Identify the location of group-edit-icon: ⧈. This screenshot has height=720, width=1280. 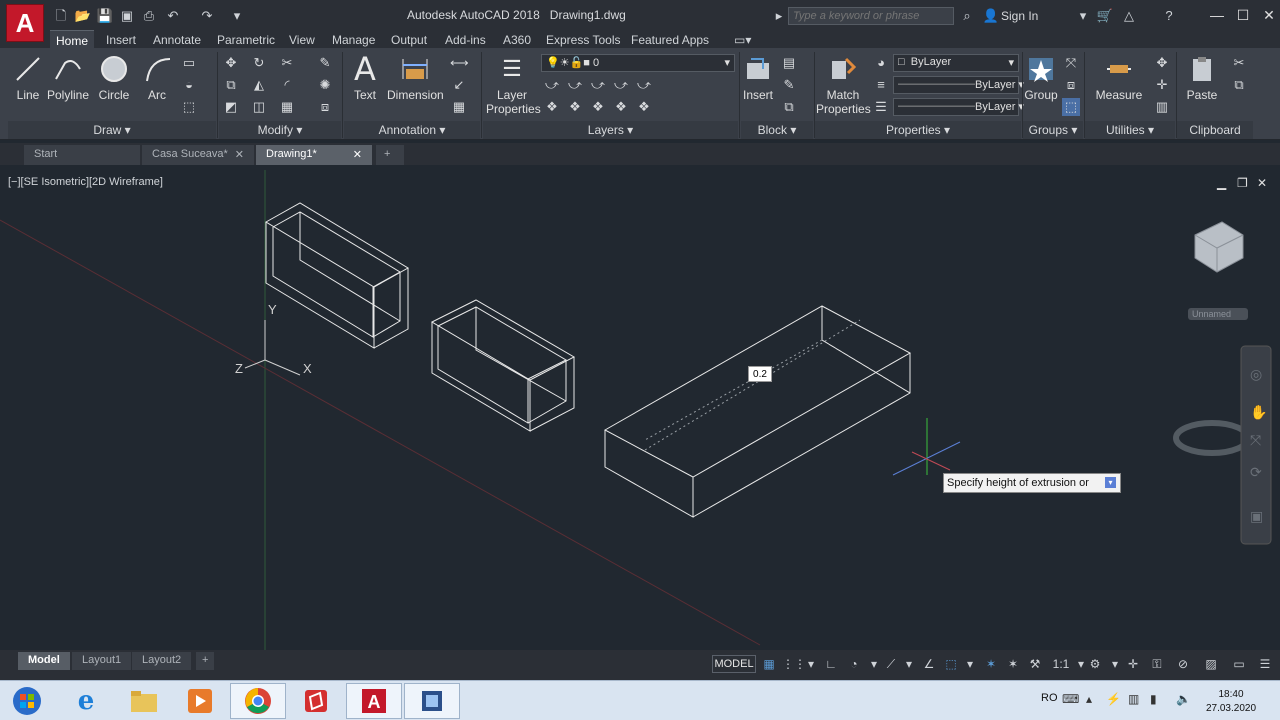
(1071, 85).